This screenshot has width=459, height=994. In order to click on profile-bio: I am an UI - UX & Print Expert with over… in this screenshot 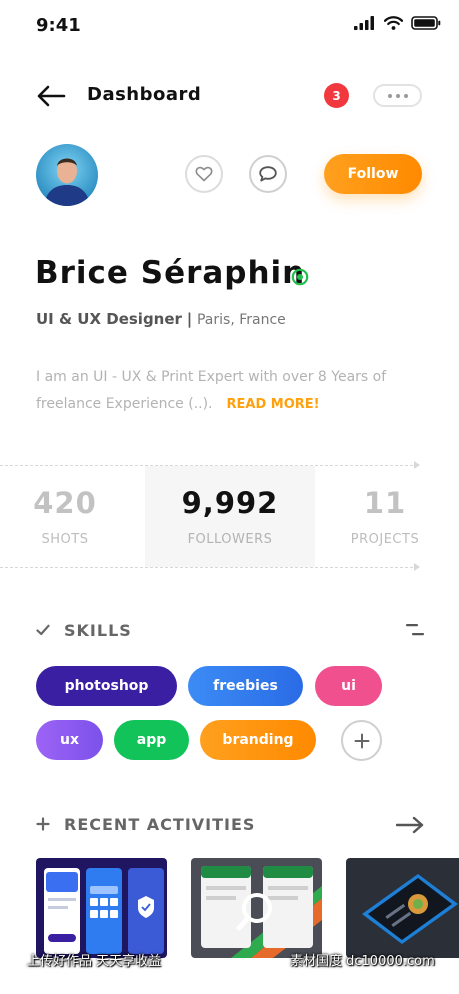, I will do `click(236, 391)`.